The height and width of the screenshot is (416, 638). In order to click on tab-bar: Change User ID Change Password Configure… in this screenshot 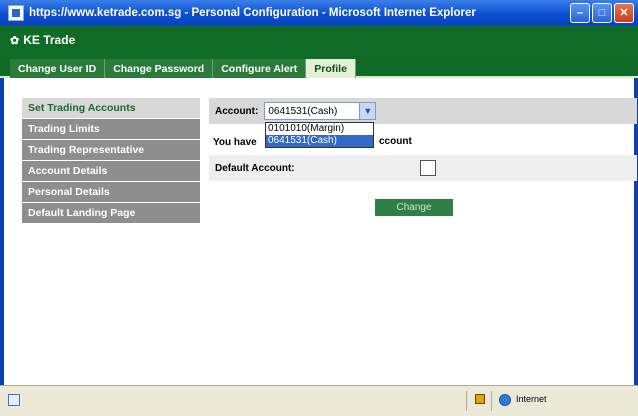, I will do `click(319, 68)`.